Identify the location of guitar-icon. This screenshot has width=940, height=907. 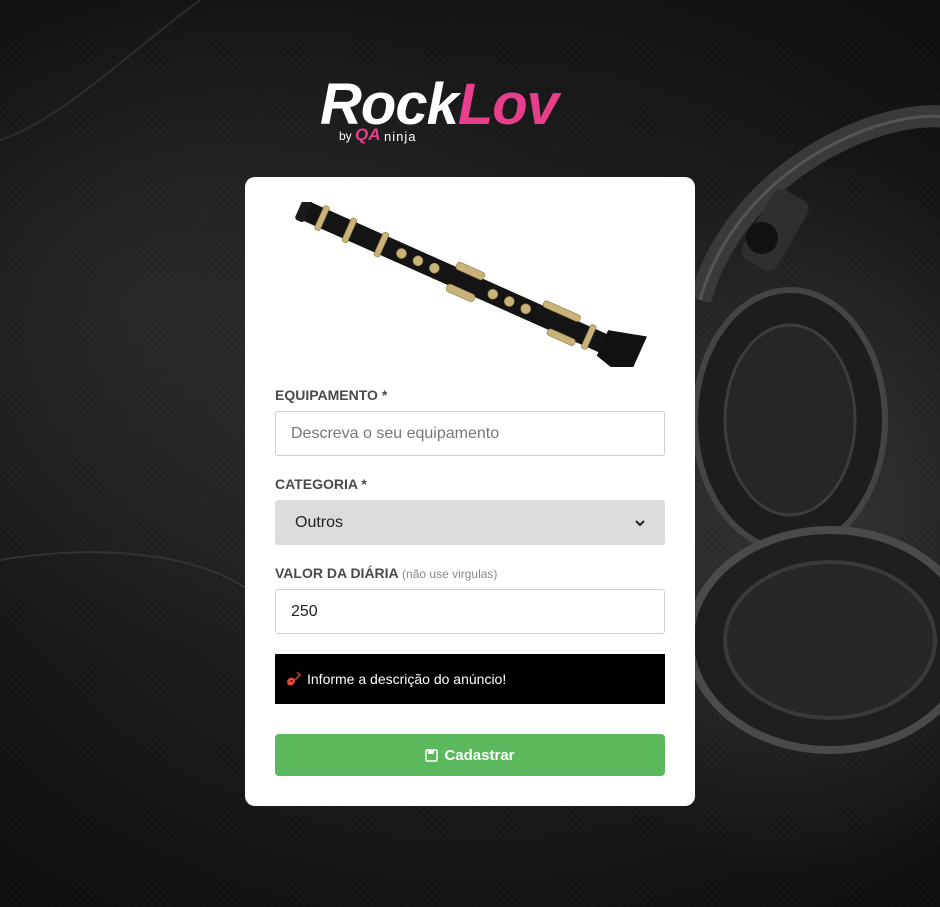
(294, 678).